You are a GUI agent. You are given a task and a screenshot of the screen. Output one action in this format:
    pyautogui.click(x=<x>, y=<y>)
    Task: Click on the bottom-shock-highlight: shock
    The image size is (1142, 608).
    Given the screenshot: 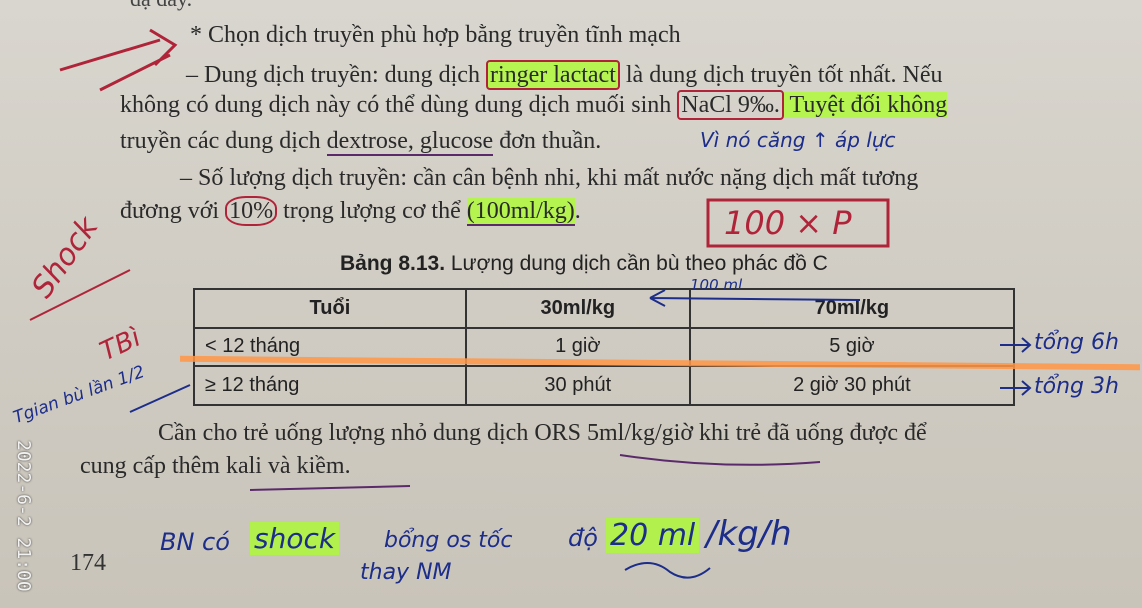 What is the action you would take?
    pyautogui.click(x=295, y=538)
    